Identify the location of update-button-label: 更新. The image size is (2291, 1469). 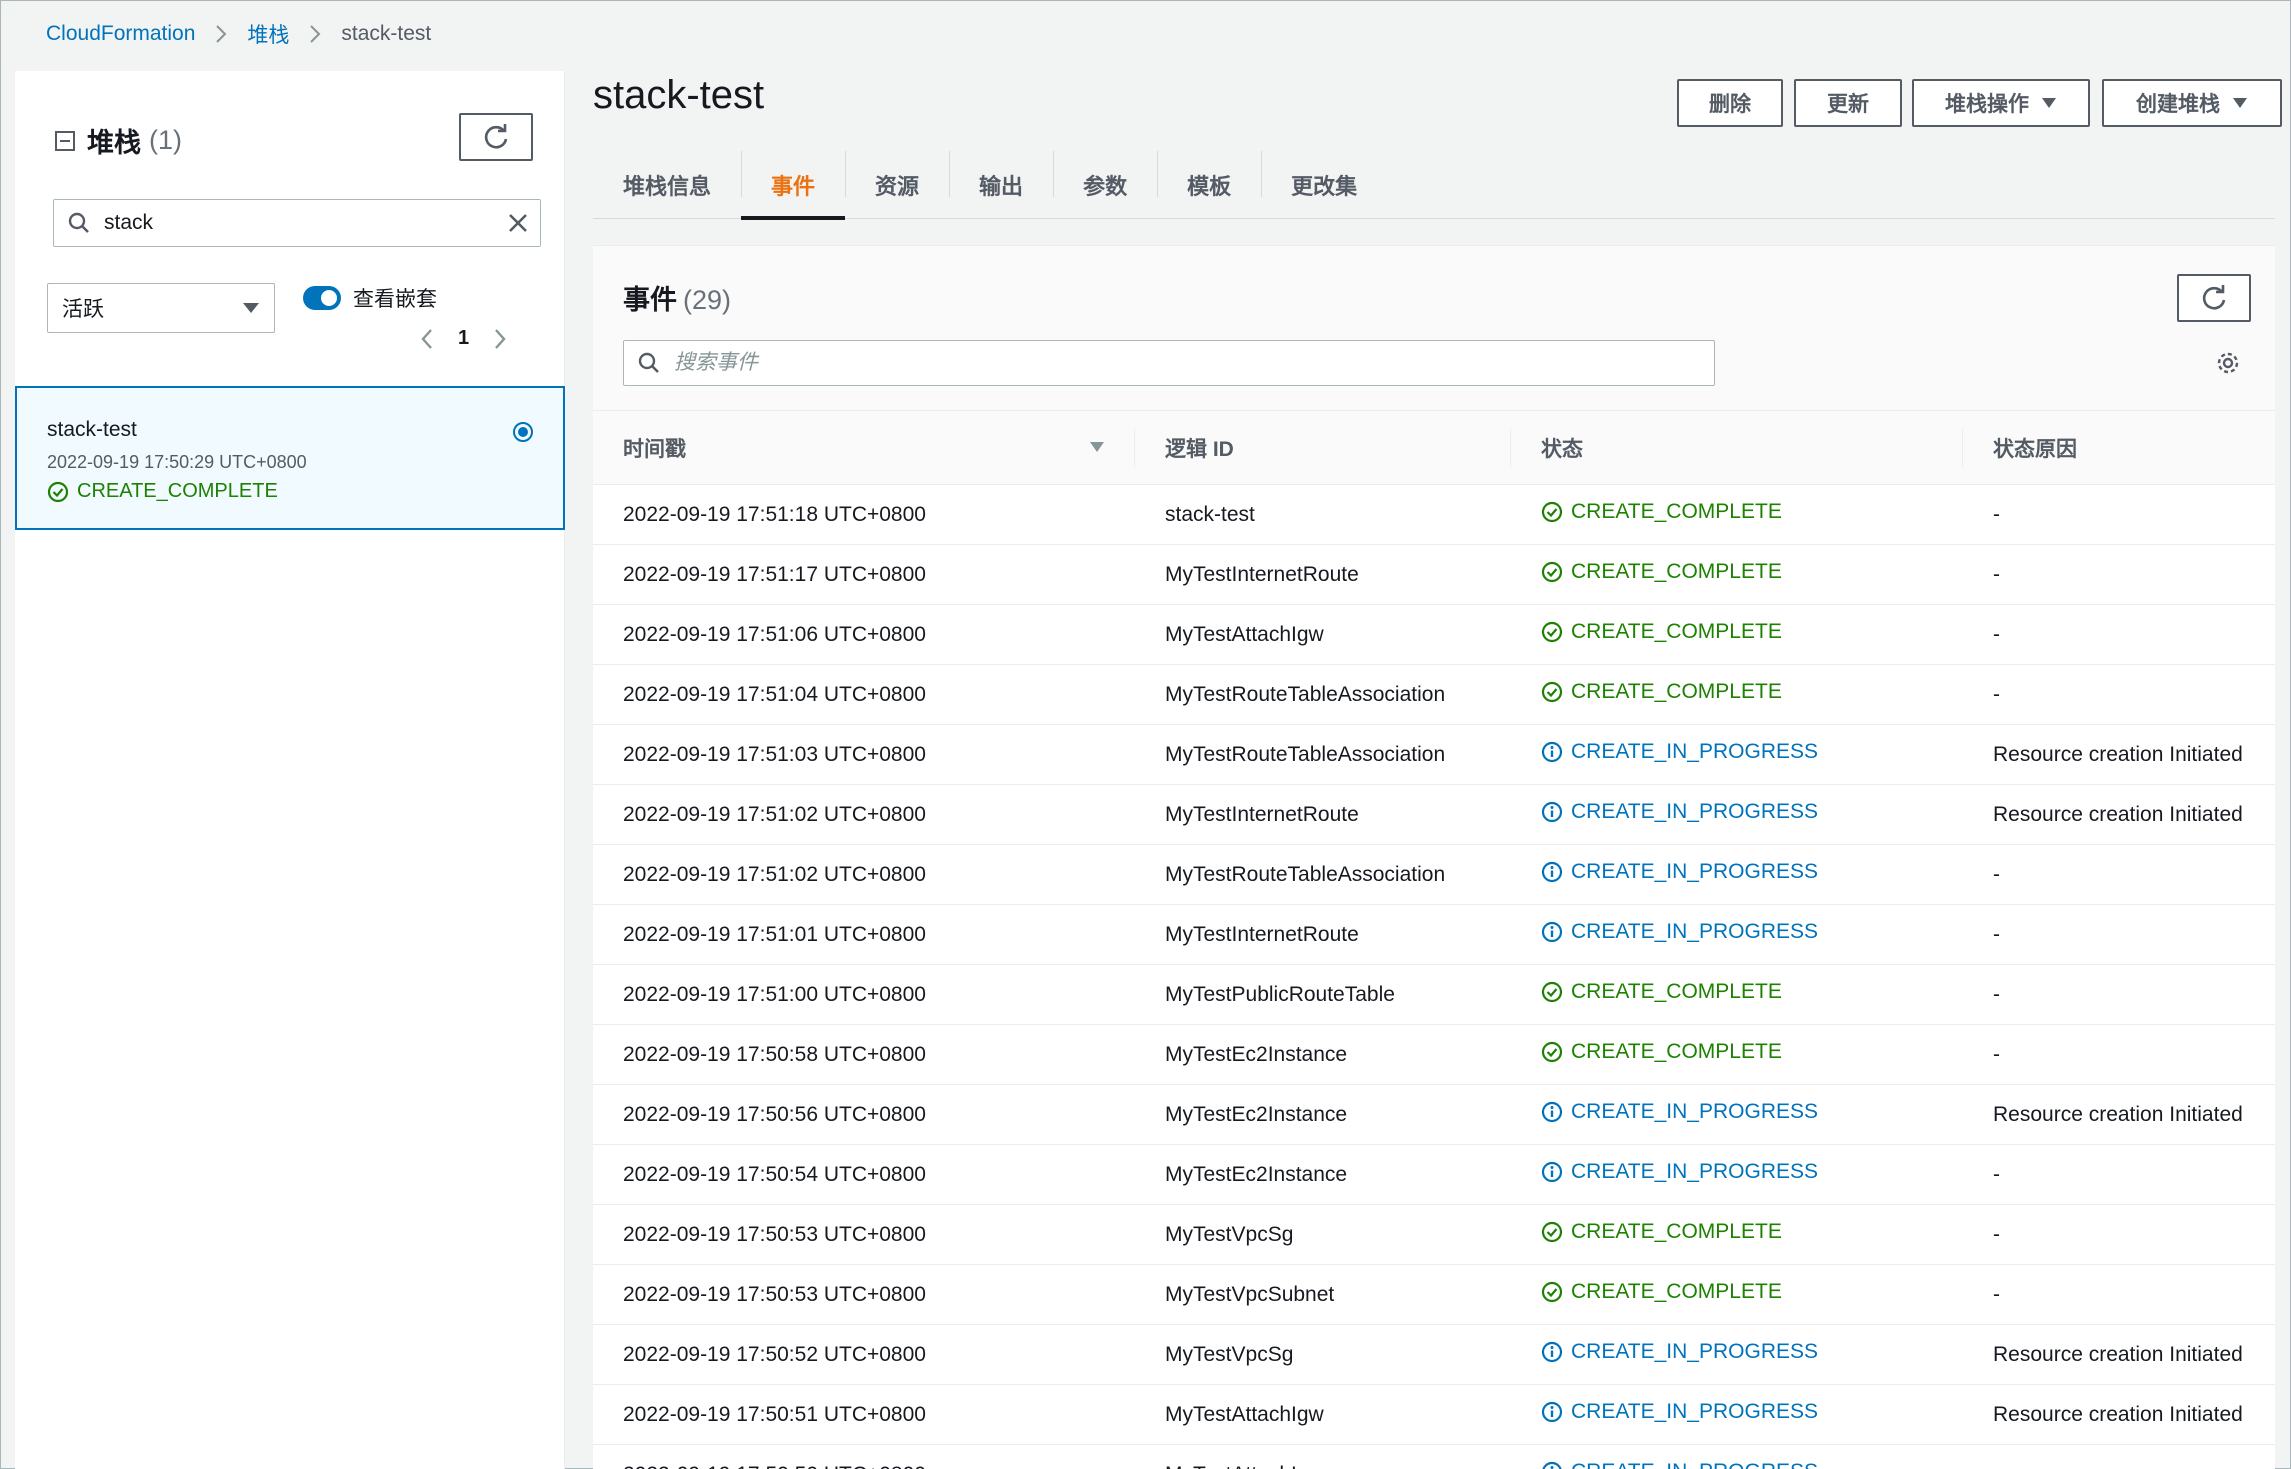
(1848, 104).